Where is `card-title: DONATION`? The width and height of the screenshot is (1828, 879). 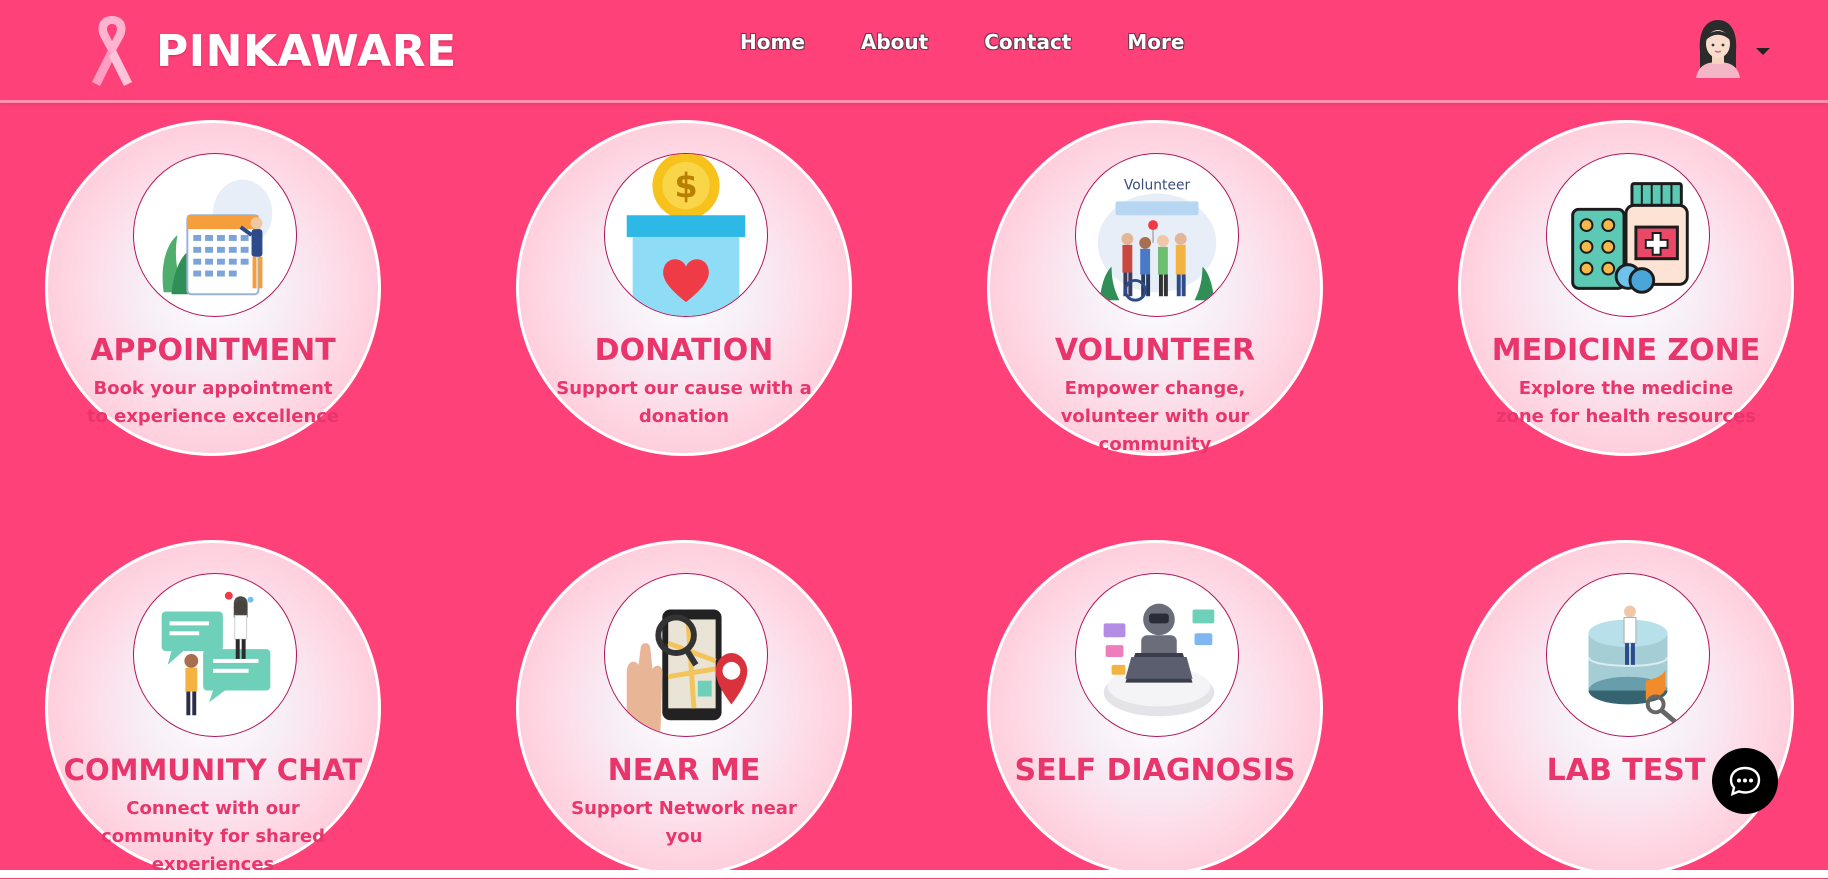 card-title: DONATION is located at coordinates (684, 350).